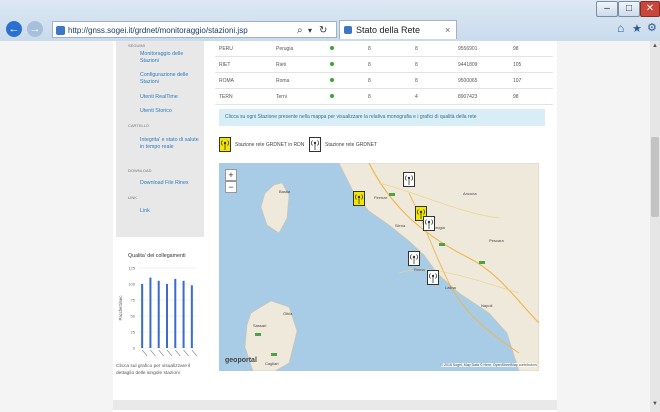 Image resolution: width=660 pixels, height=412 pixels. Describe the element at coordinates (388, 30) in the screenshot. I see `tab-title: Stato della Rete` at that location.